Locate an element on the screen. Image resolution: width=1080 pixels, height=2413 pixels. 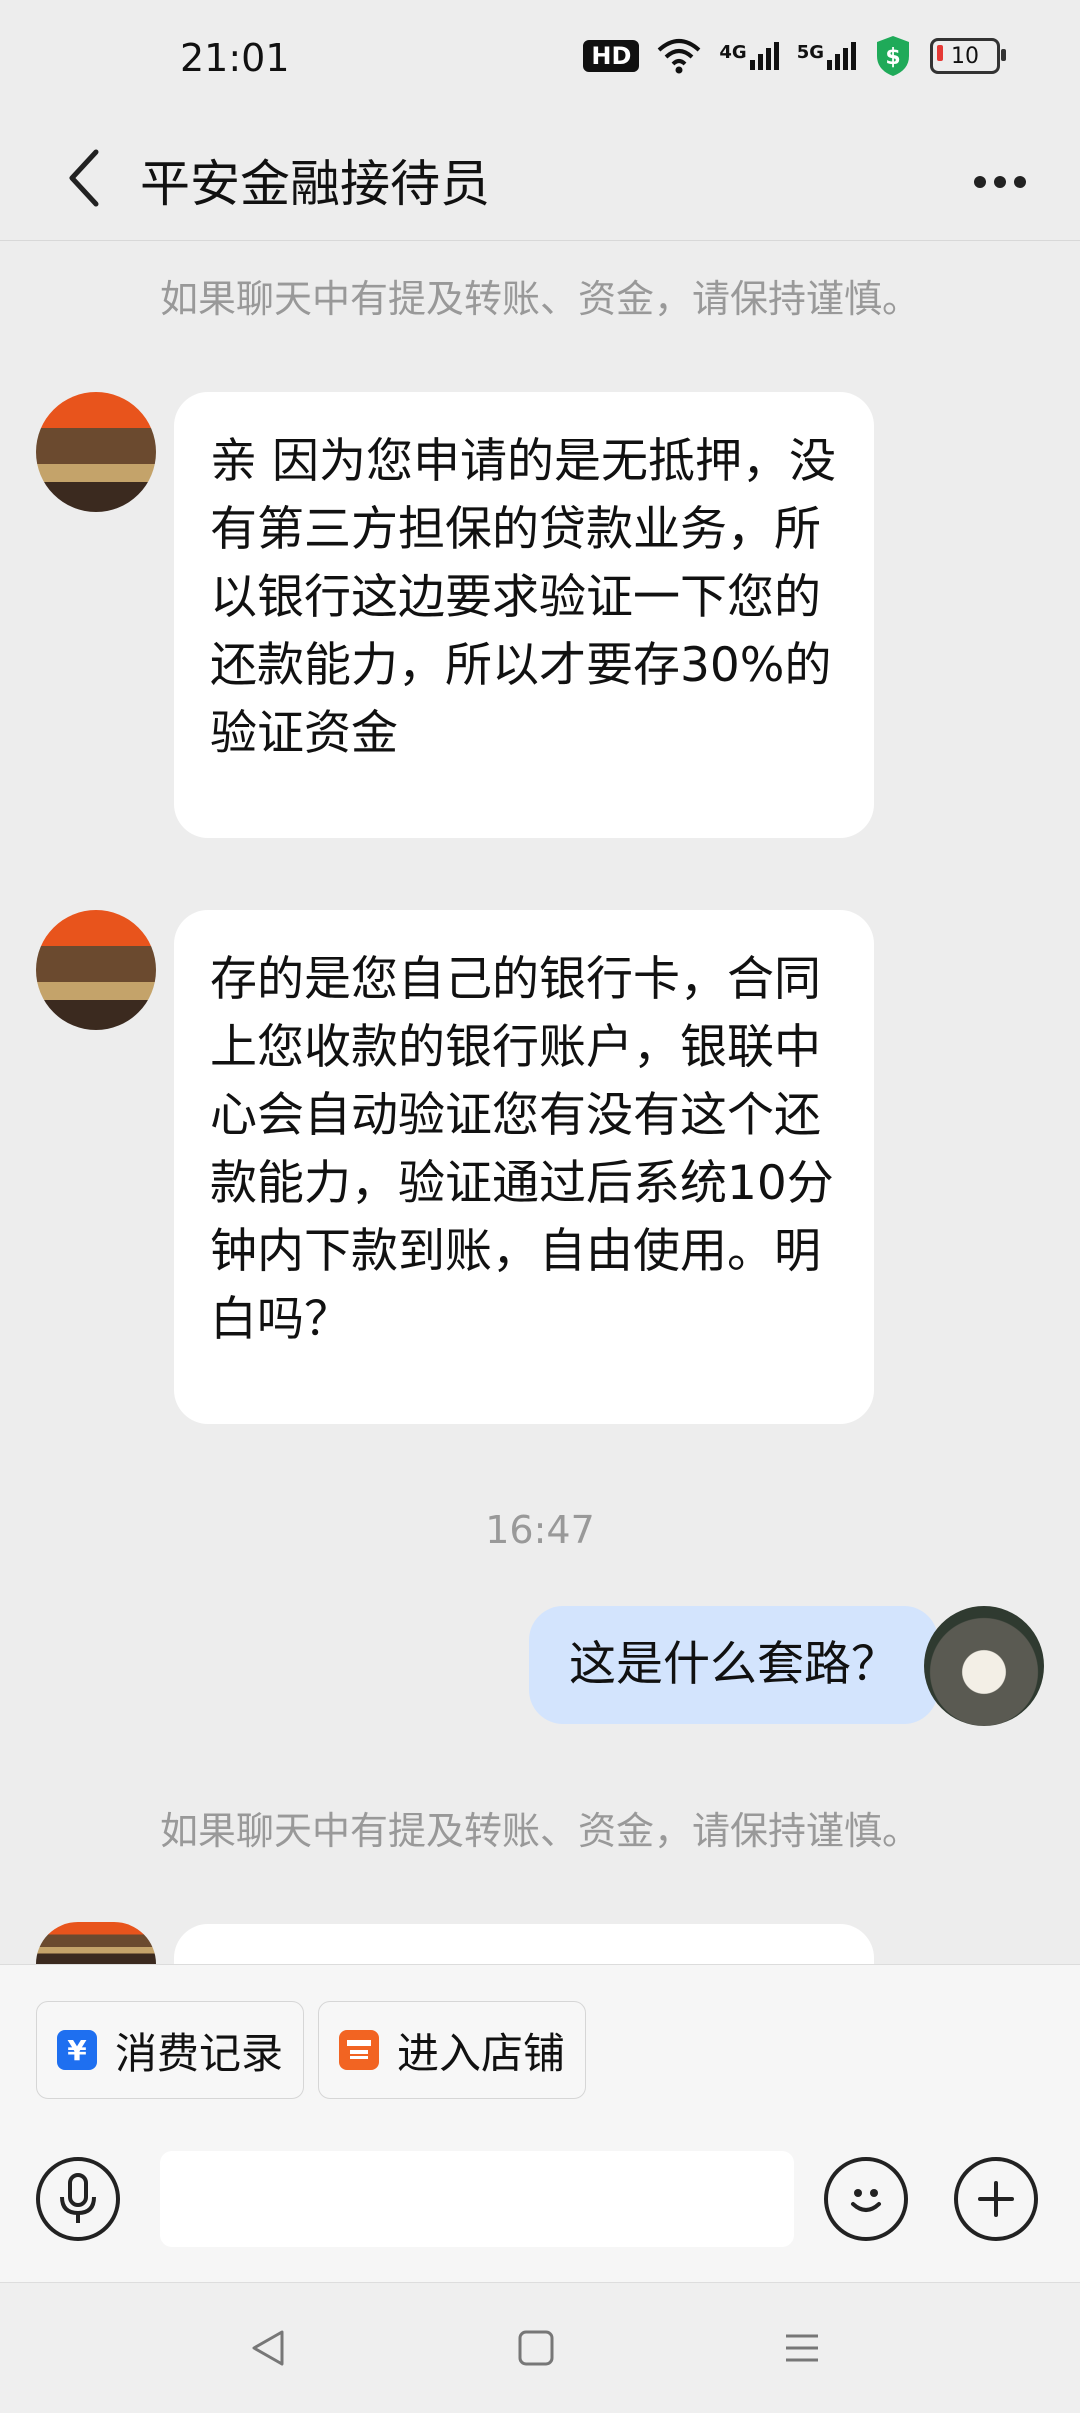
menu-lines-icon is located at coordinates (802, 2348).